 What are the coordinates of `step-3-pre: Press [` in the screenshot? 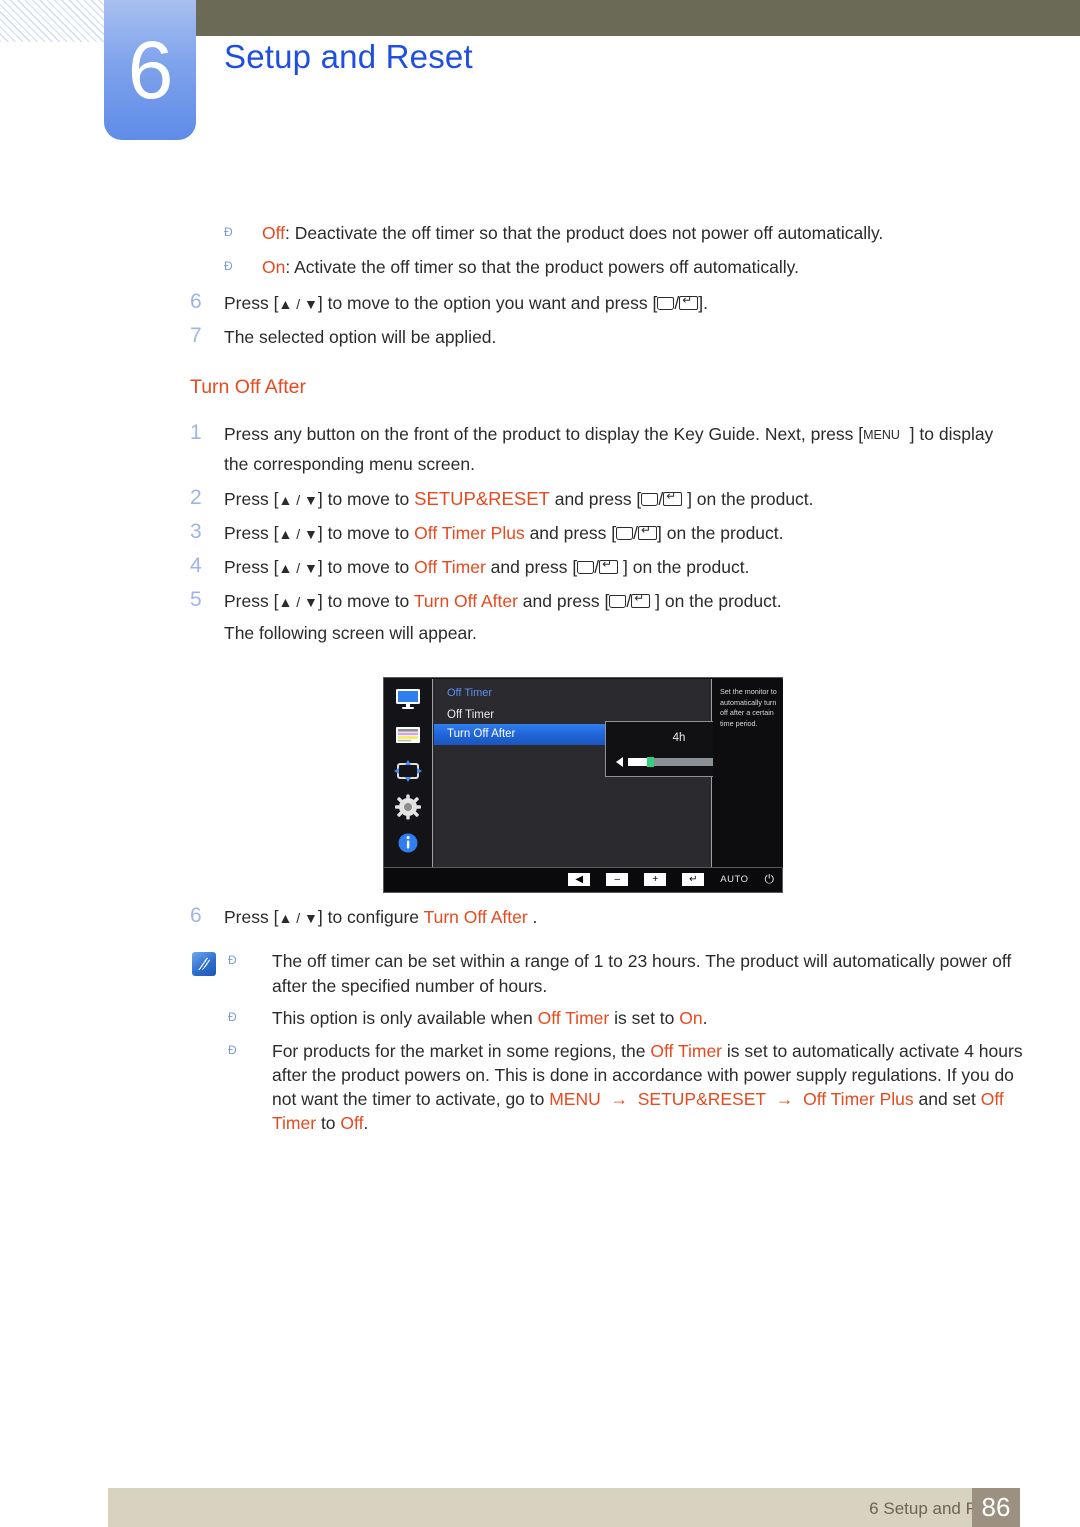 It's located at (251, 533).